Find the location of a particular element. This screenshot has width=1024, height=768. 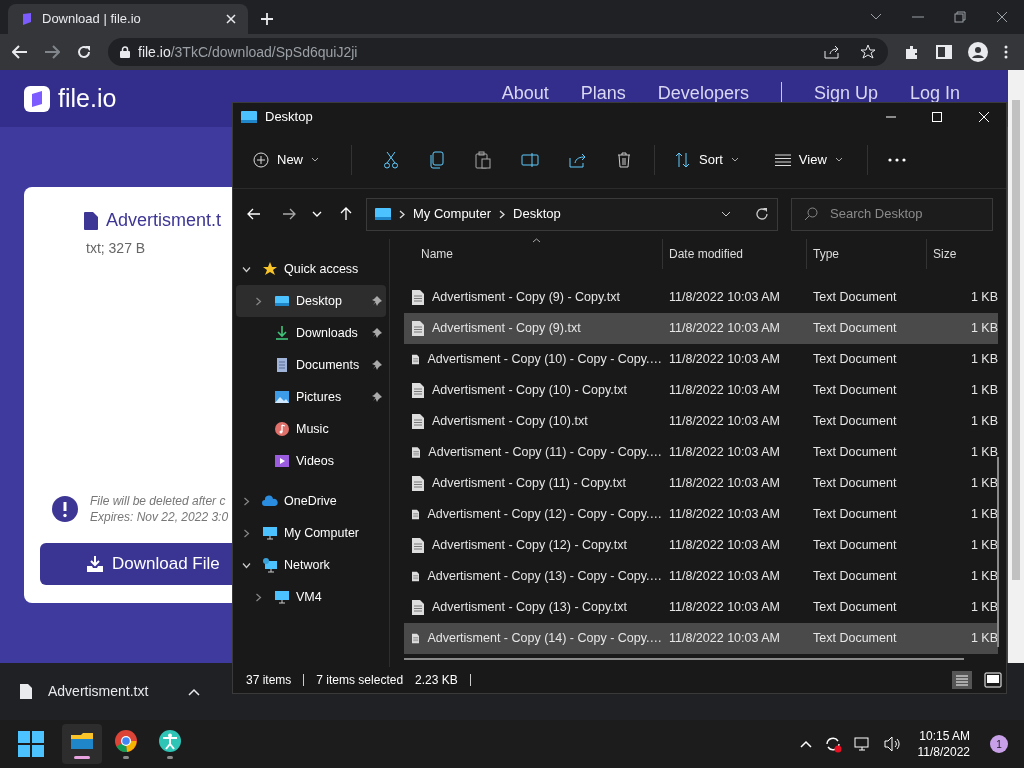

breadcrumb-item: My Computer is located at coordinates (452, 214).